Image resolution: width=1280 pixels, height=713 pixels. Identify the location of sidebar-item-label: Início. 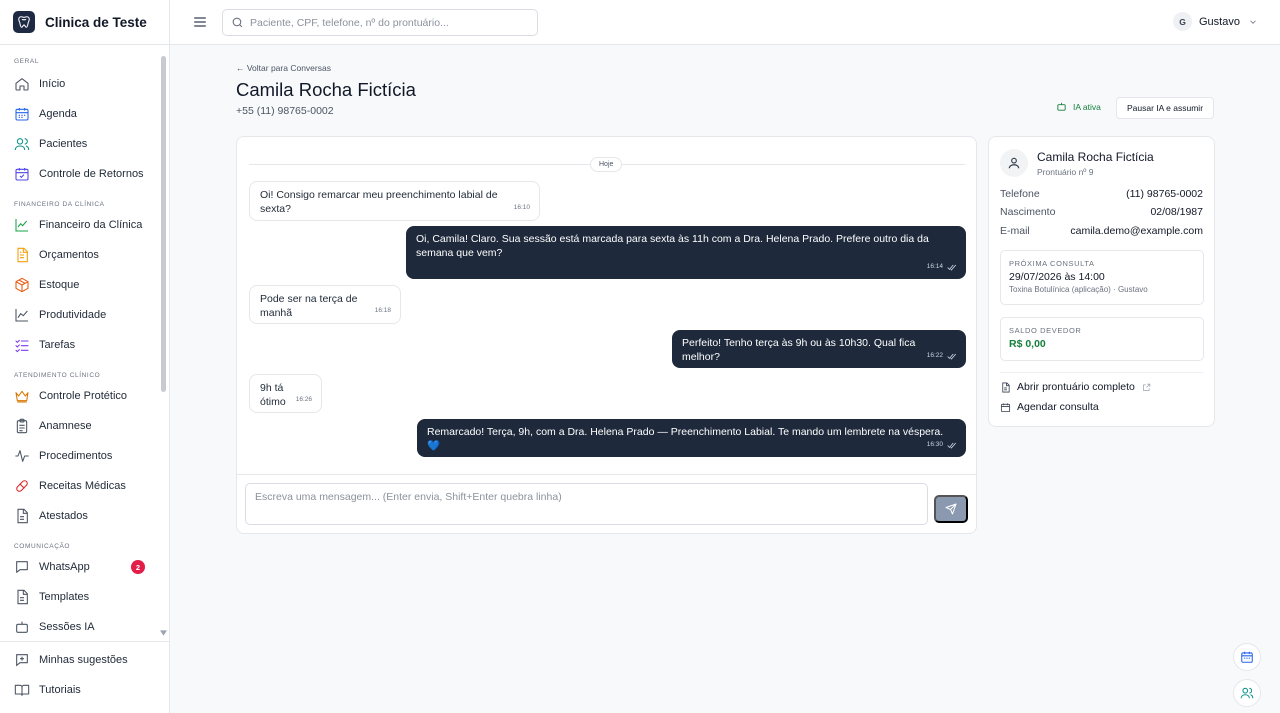
(52, 84).